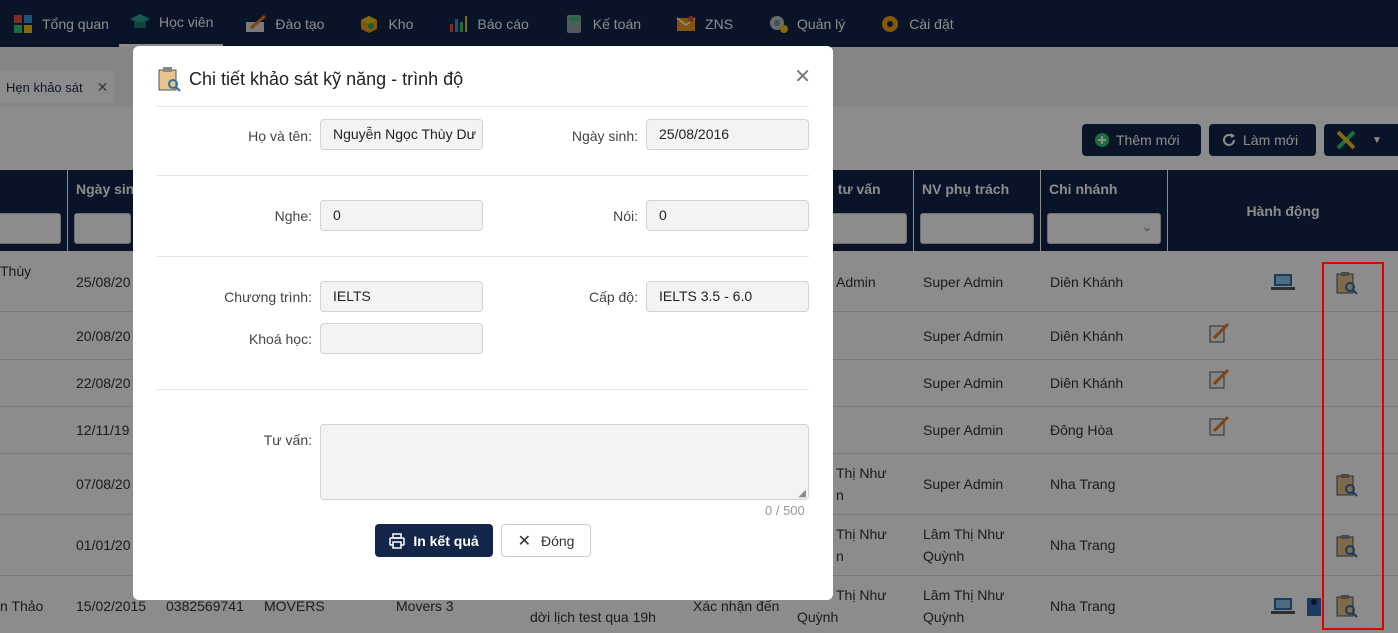 This screenshot has width=1398, height=633. What do you see at coordinates (280, 136) in the screenshot?
I see `name-label: Họ và tên:` at bounding box center [280, 136].